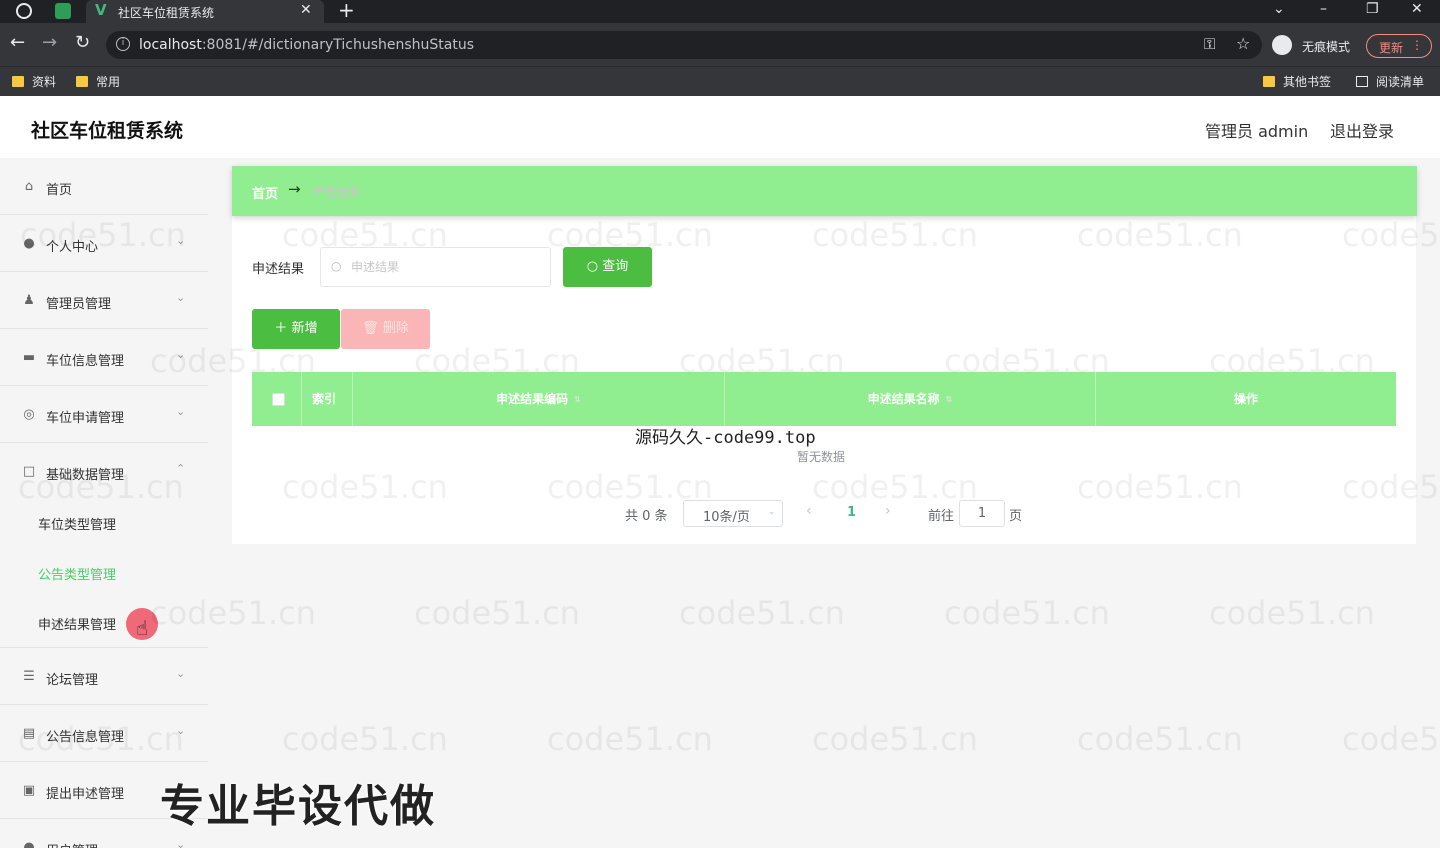 The height and width of the screenshot is (848, 1440). I want to click on search-input, so click(446, 267).